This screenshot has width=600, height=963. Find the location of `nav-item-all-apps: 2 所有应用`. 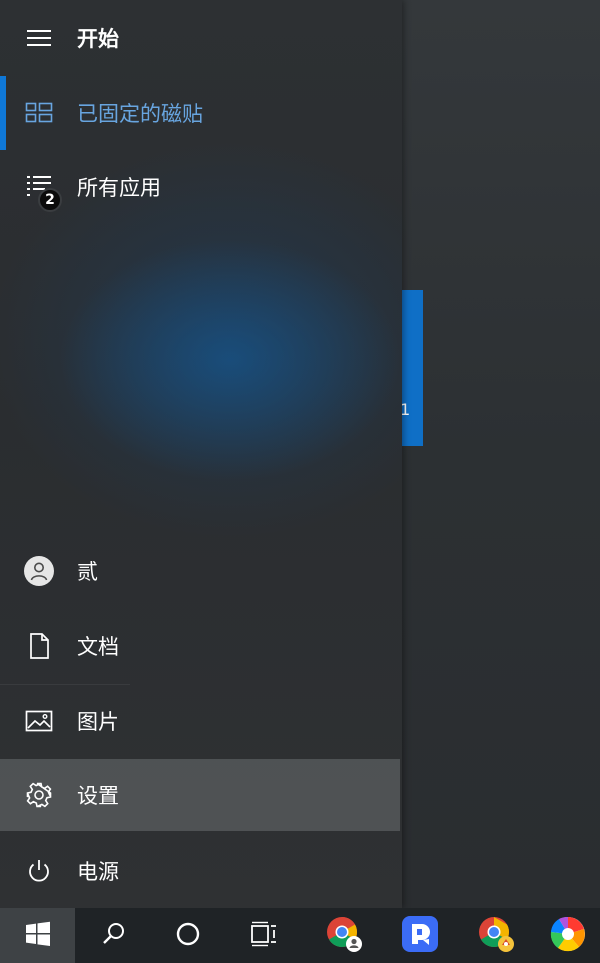

nav-item-all-apps: 2 所有应用 is located at coordinates (201, 187).